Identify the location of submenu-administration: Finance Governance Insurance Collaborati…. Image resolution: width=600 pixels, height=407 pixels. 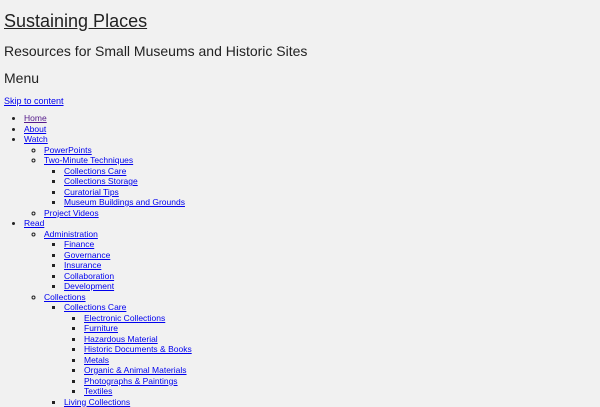
(320, 265).